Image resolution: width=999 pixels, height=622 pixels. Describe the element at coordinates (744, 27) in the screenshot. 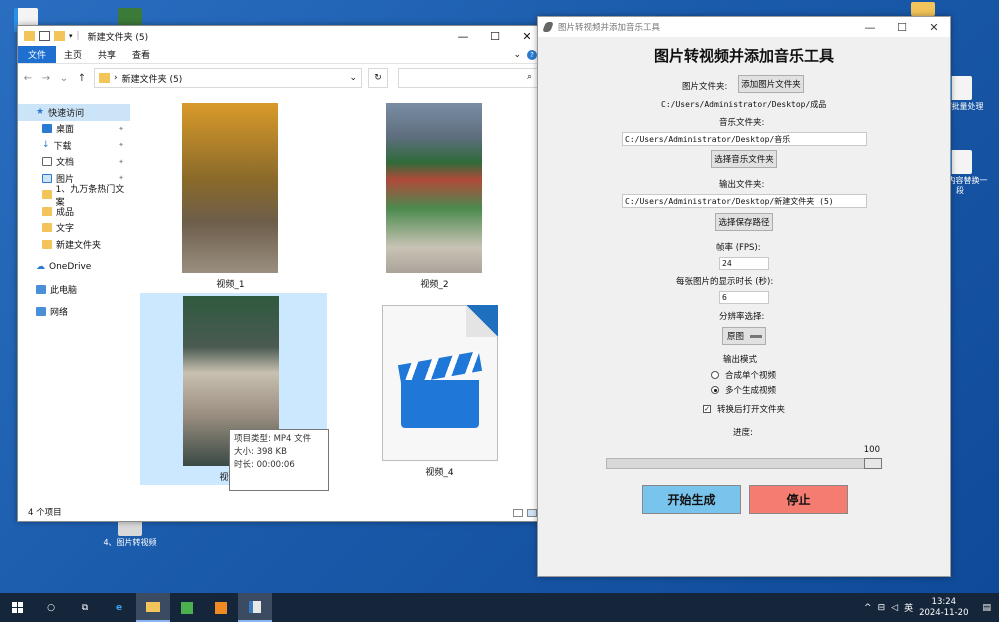

I see `tool-titlebar: 图片转视频并添加音乐工具 — ☐ ✕` at that location.